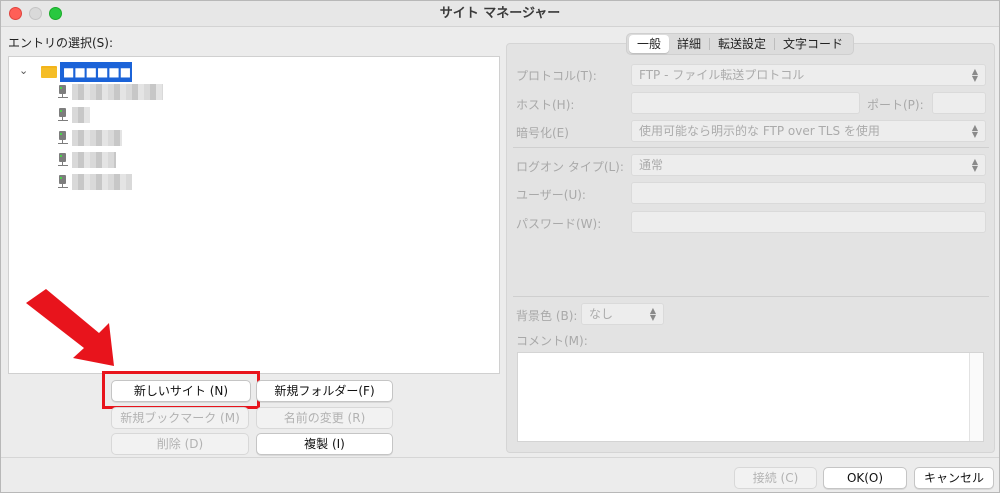 The image size is (1000, 493). Describe the element at coordinates (117, 92) in the screenshot. I see `site-label: ■■■■■■■■■■` at that location.